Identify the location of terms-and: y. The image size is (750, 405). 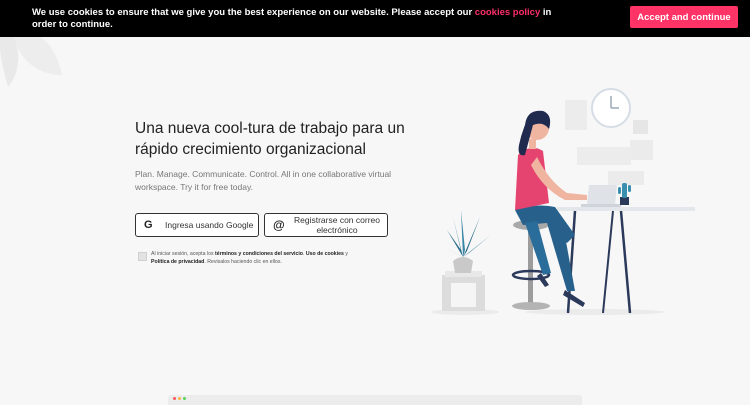
(345, 254).